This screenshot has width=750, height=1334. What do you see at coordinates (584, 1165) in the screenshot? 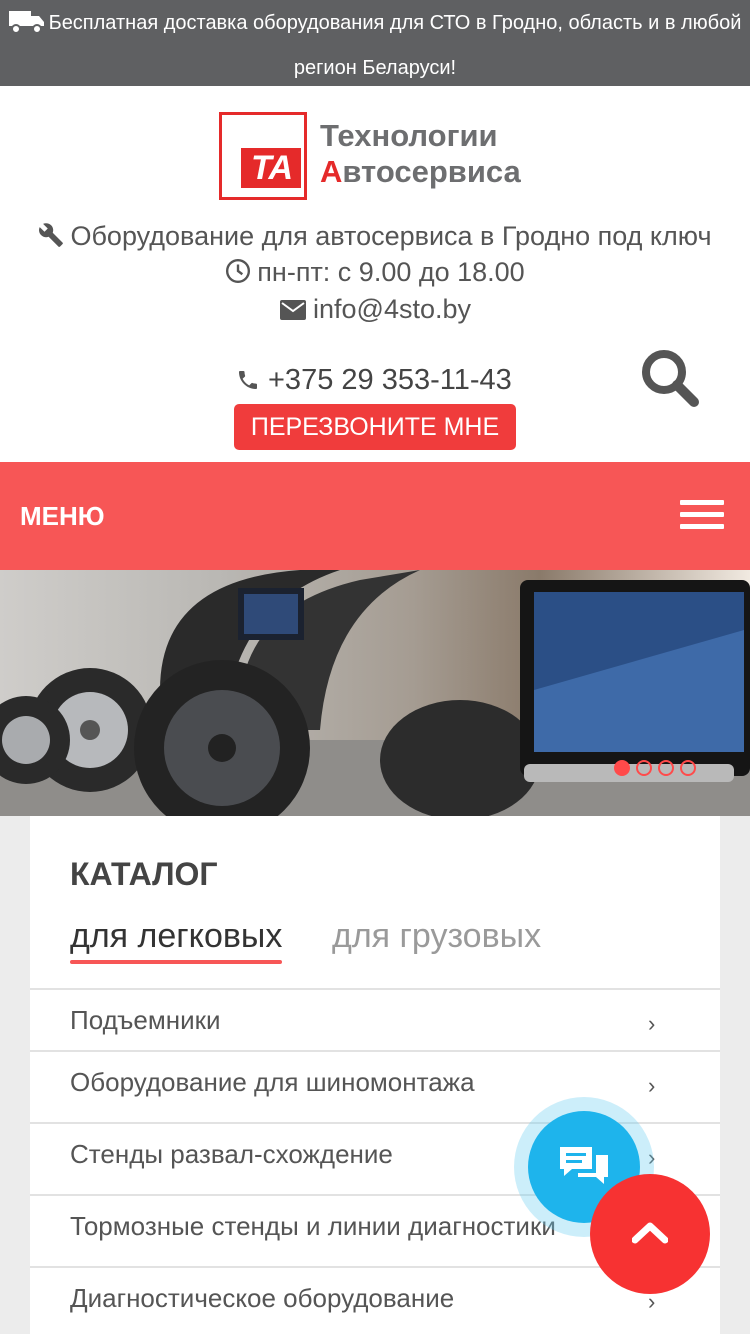
I see `chat-icon` at bounding box center [584, 1165].